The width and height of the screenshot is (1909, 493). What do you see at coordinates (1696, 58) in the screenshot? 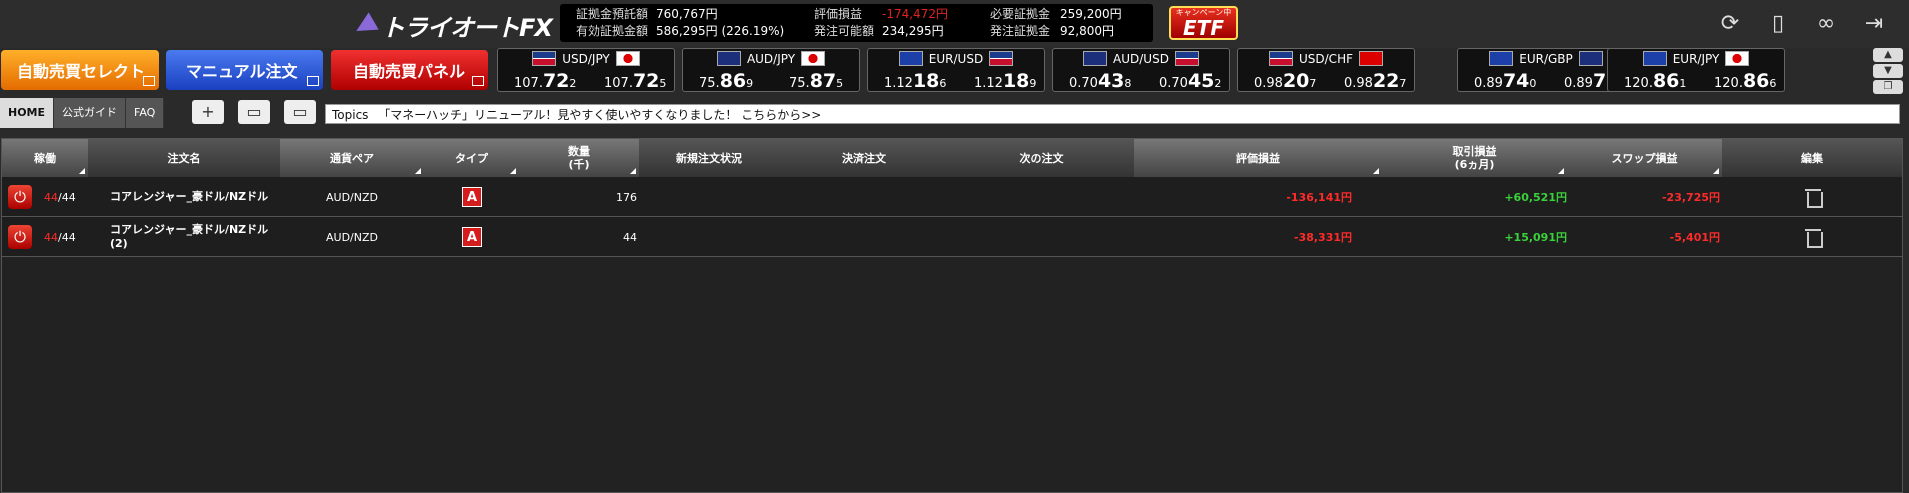
I see `ticker-pair: EUR/JPY` at bounding box center [1696, 58].